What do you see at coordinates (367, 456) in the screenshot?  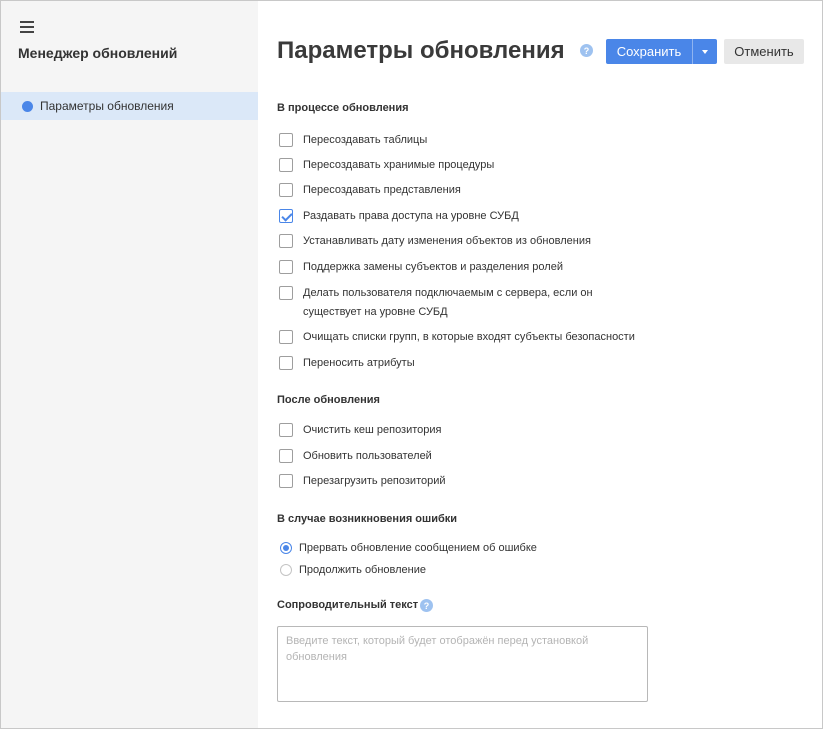 I see `option-label: Обновить пользователей` at bounding box center [367, 456].